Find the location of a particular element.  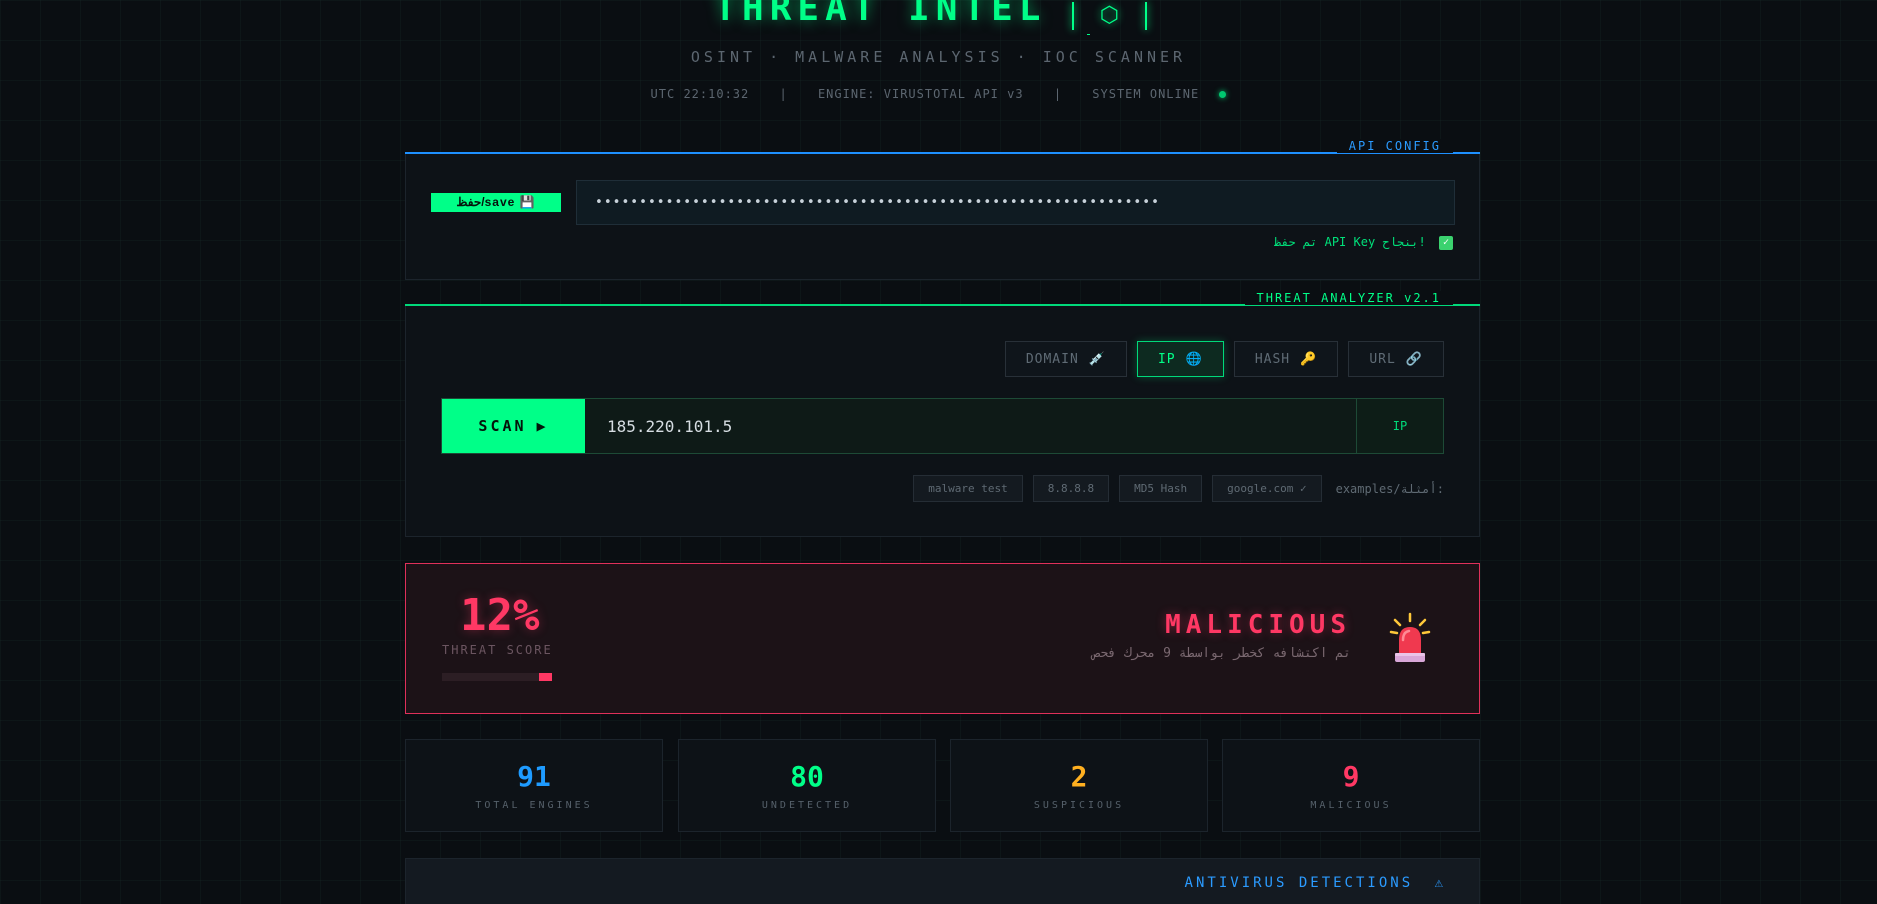

stat-value: 91 is located at coordinates (534, 776).